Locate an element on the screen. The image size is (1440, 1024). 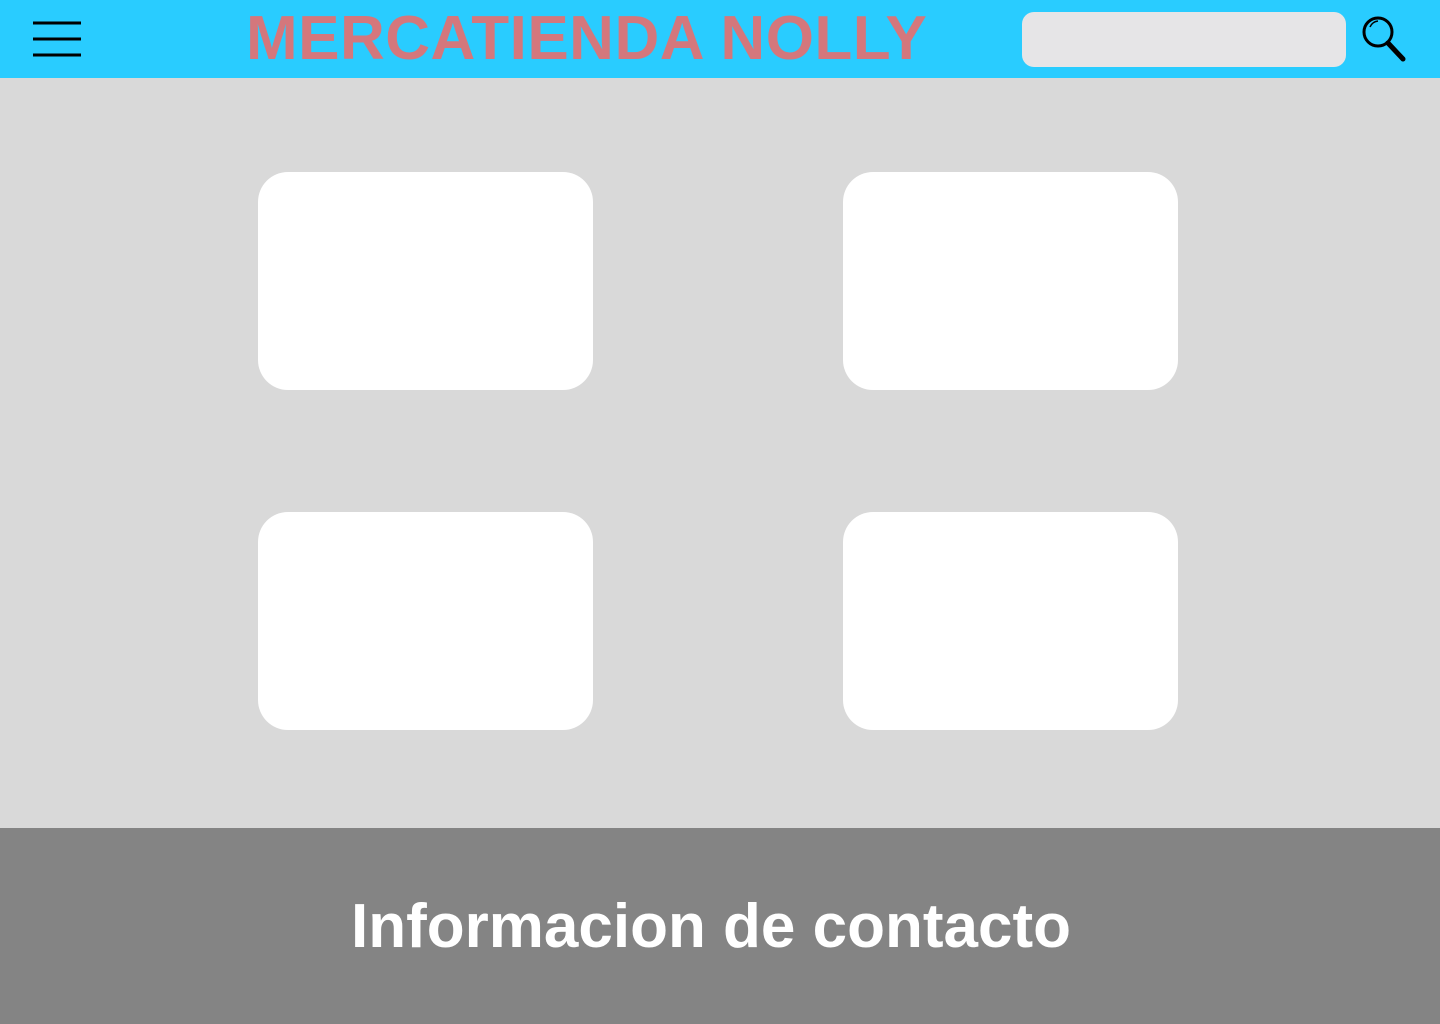
hamburger-menu-icon is located at coordinates (57, 39).